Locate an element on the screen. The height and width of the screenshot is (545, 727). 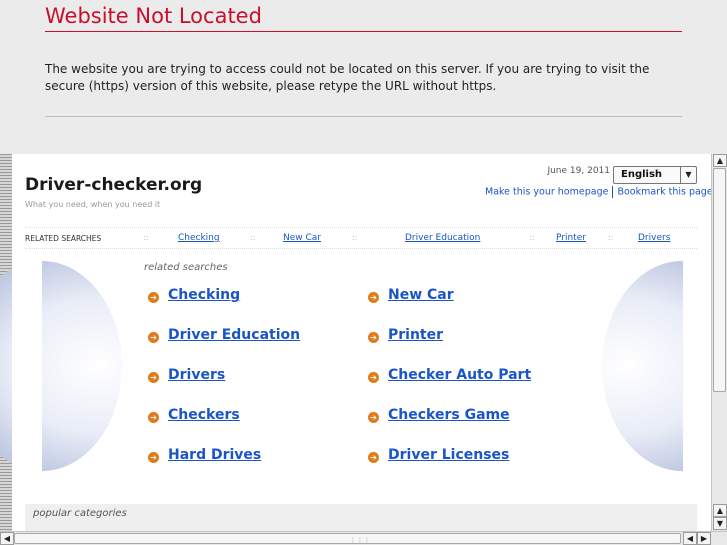
result-link: Checking is located at coordinates (204, 295).